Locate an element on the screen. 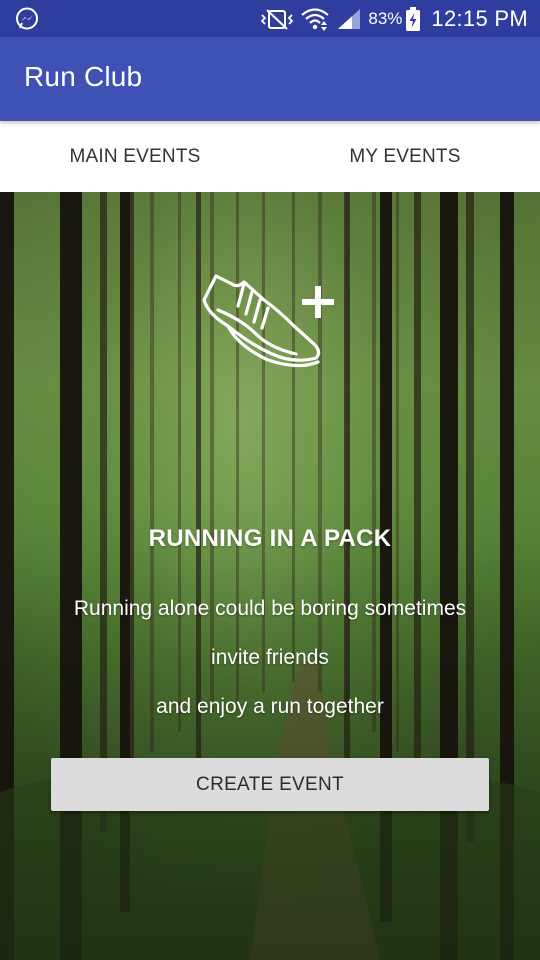 This screenshot has height=960, width=540. tab-my-events: MY EVENTS is located at coordinates (405, 156).